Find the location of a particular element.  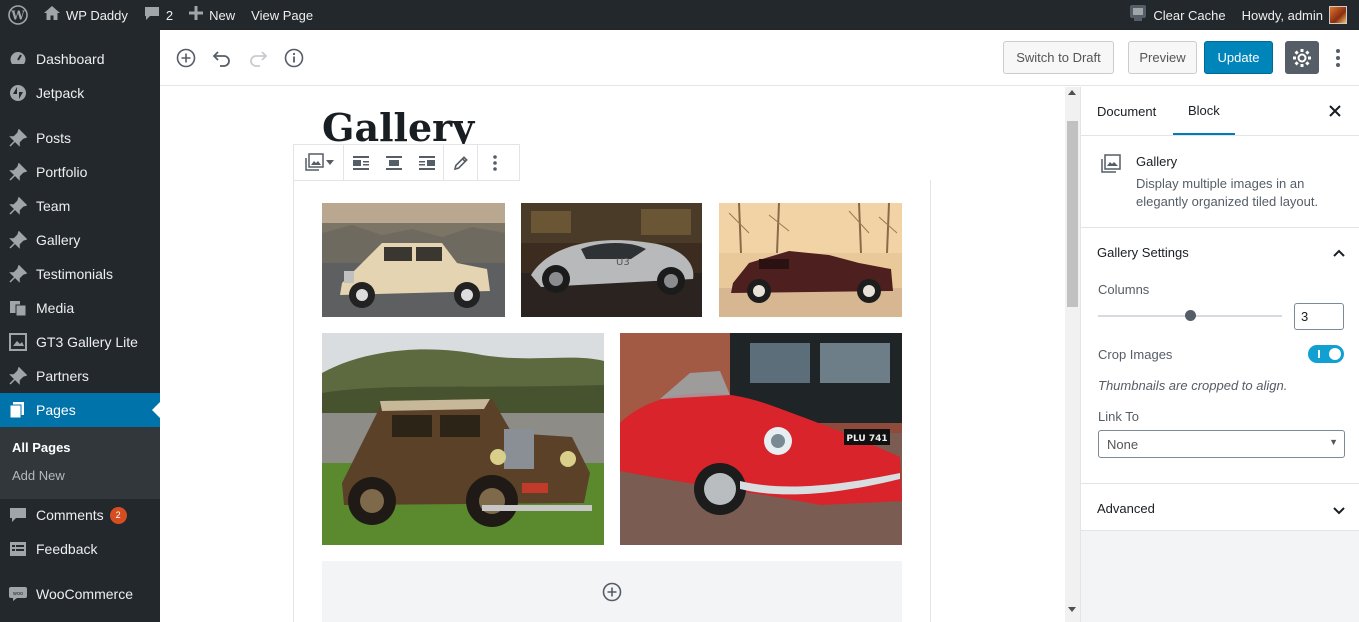

chevron-up-icon is located at coordinates (1339, 253).